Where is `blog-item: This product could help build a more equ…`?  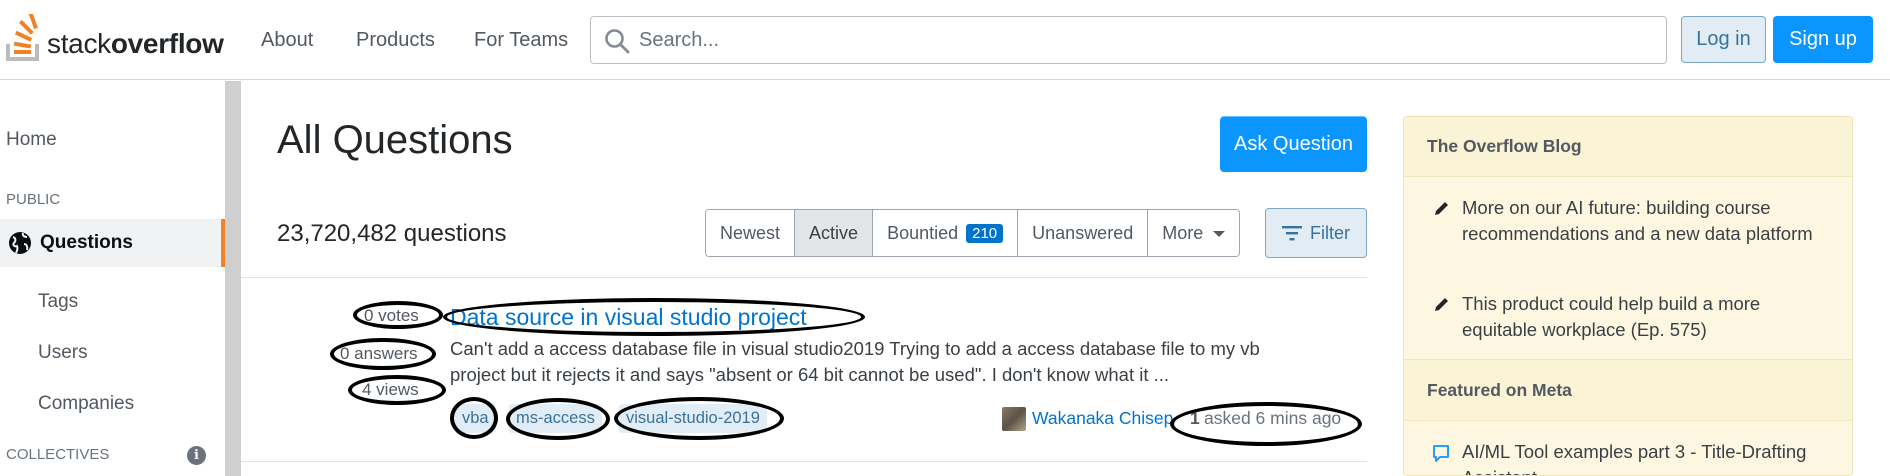
blog-item: This product could help build a more equ… is located at coordinates (1628, 317).